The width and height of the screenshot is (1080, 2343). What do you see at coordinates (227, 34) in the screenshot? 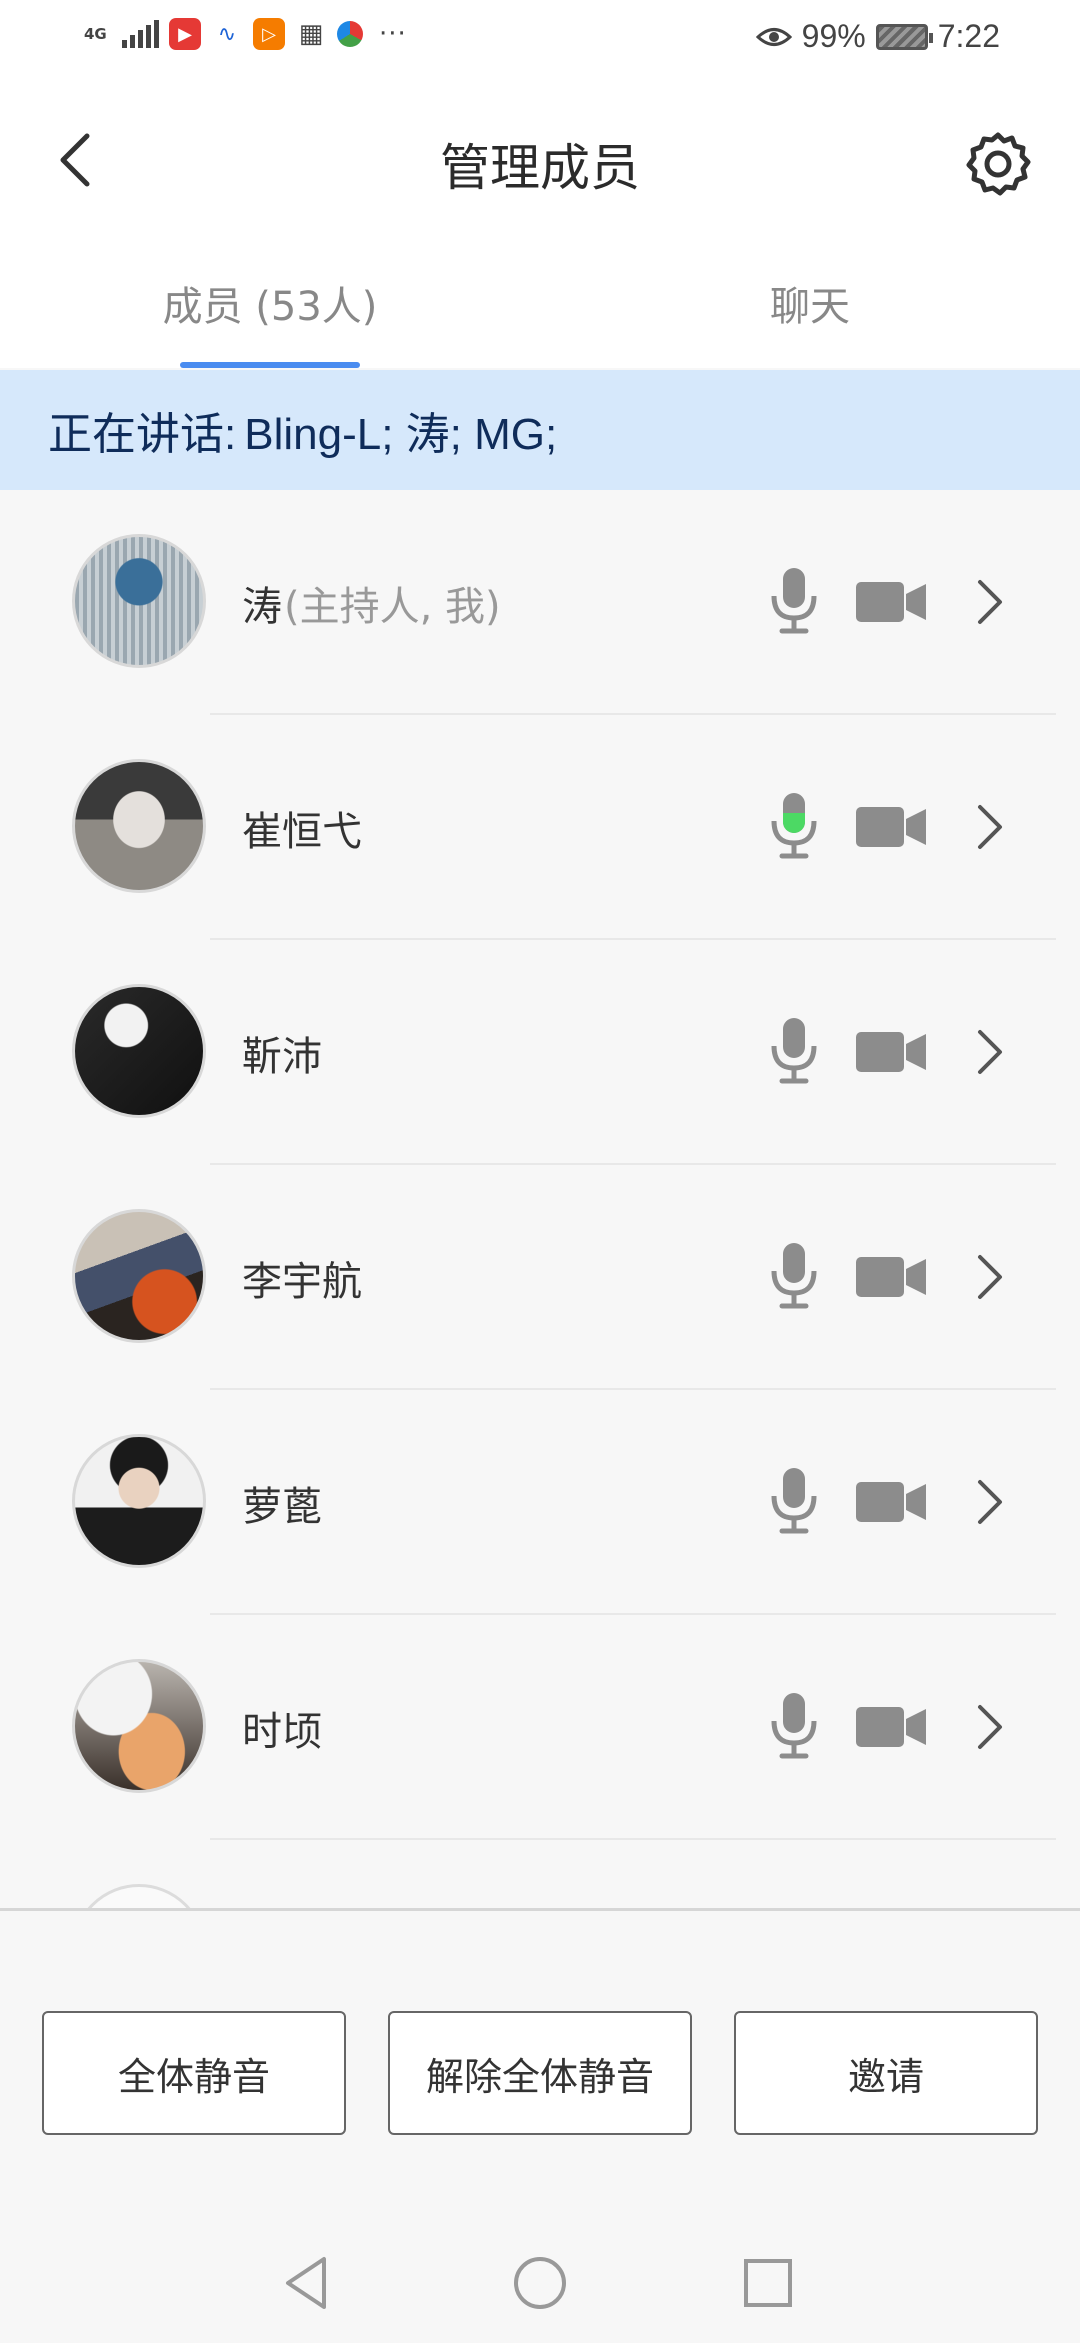
I see `app-icon: ∿` at bounding box center [227, 34].